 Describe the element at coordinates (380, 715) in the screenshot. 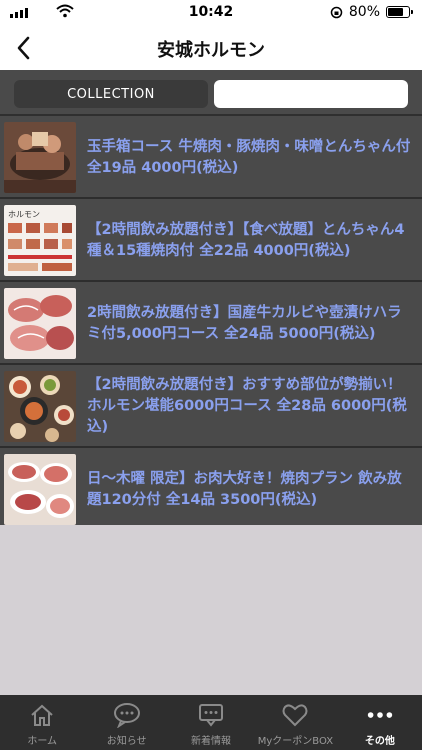

I see `more-dots-icon` at that location.